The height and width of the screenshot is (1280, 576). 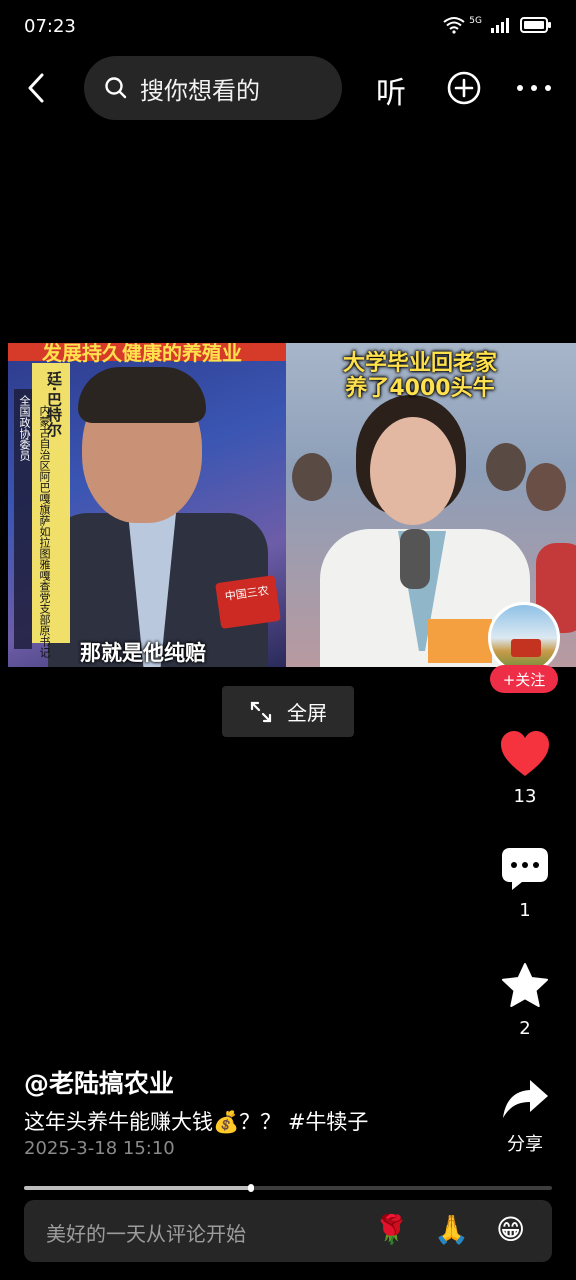 I want to click on share-button: 分享, so click(x=525, y=1117).